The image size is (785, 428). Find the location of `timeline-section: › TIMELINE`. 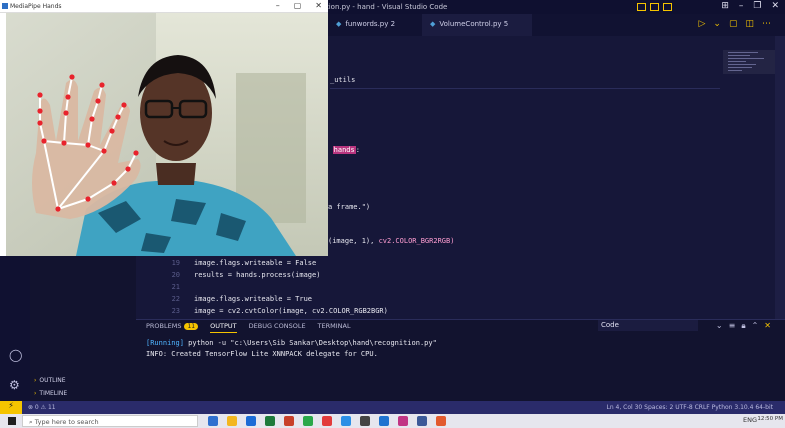

timeline-section: › TIMELINE is located at coordinates (50, 393).